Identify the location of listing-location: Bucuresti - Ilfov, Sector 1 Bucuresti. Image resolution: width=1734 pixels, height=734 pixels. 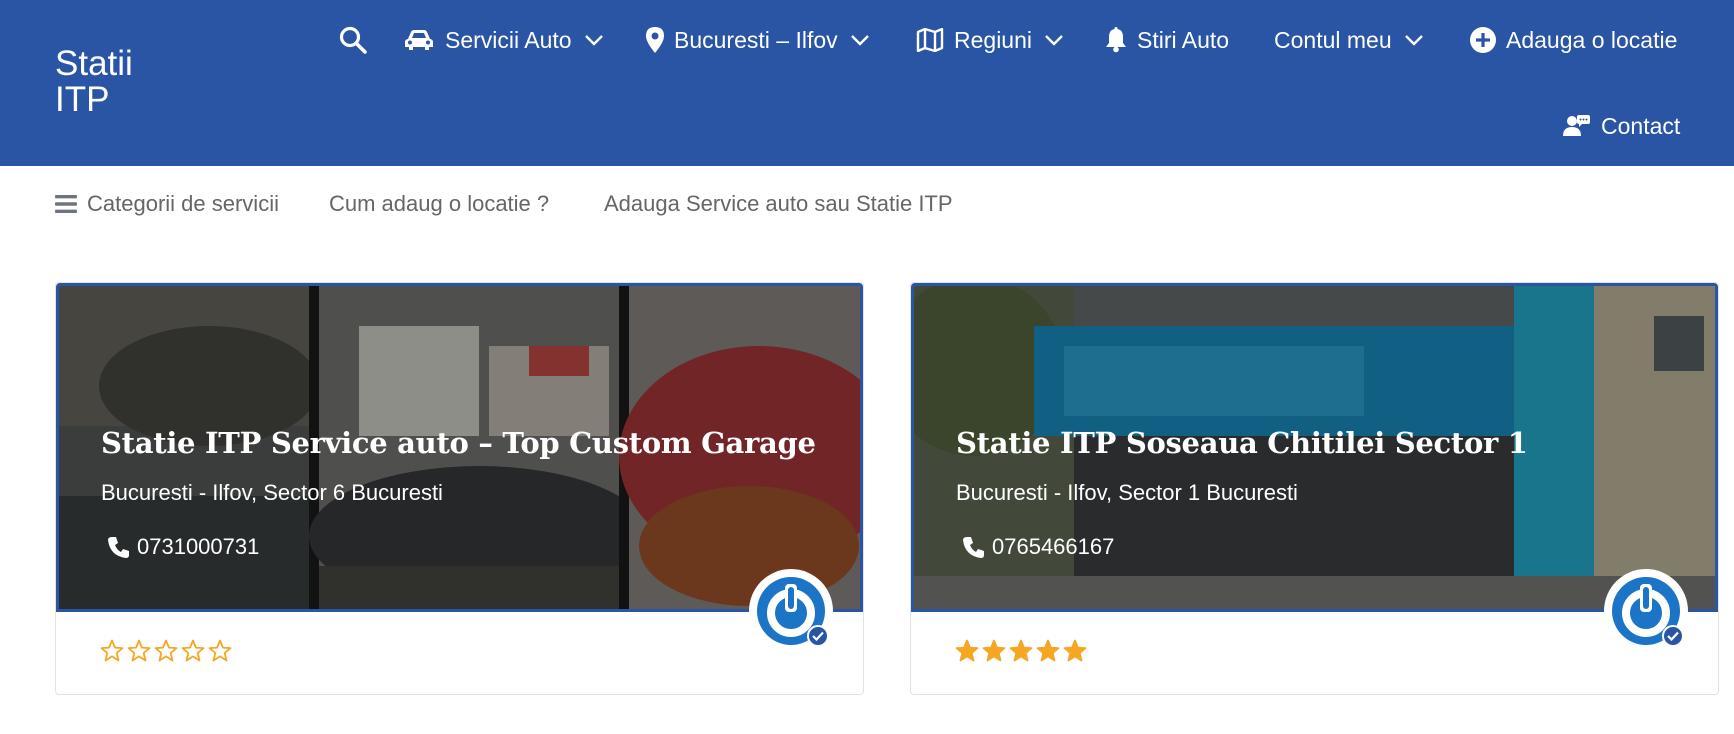
(1127, 492).